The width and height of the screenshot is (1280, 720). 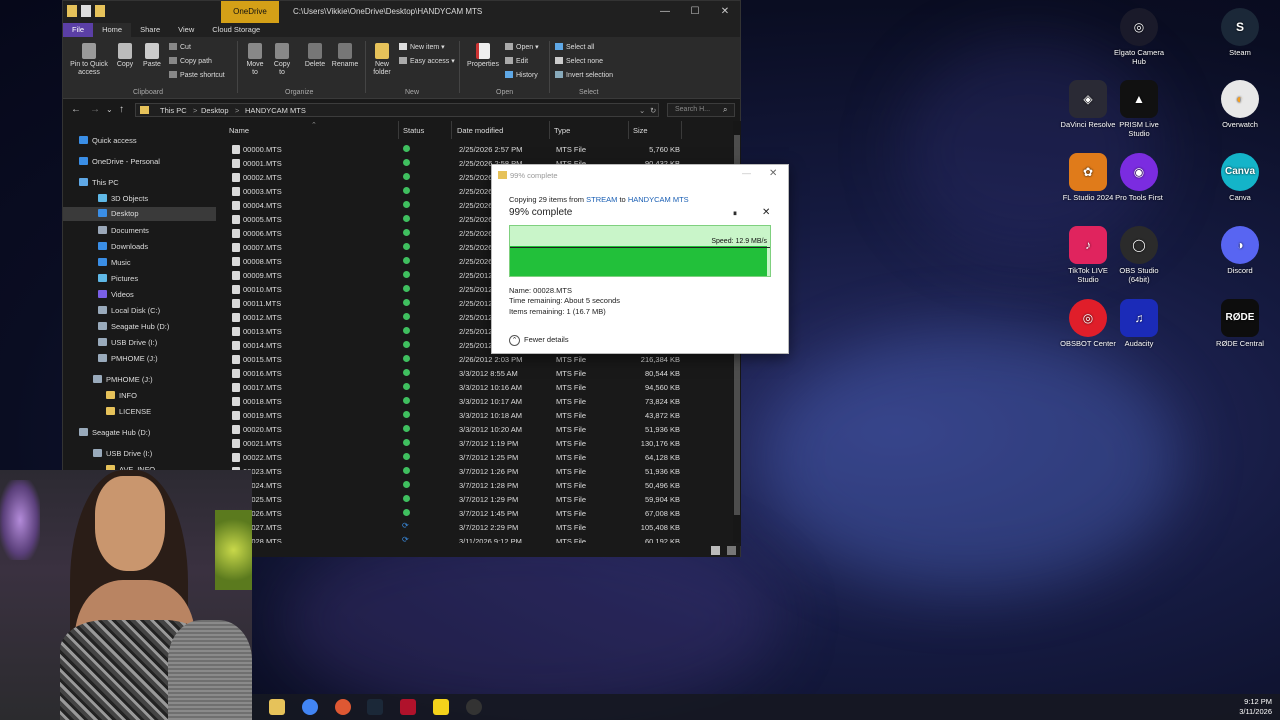 What do you see at coordinates (1139, 255) in the screenshot?
I see `desktop-shortcut: ◯ OBS Studio (64bit)` at bounding box center [1139, 255].